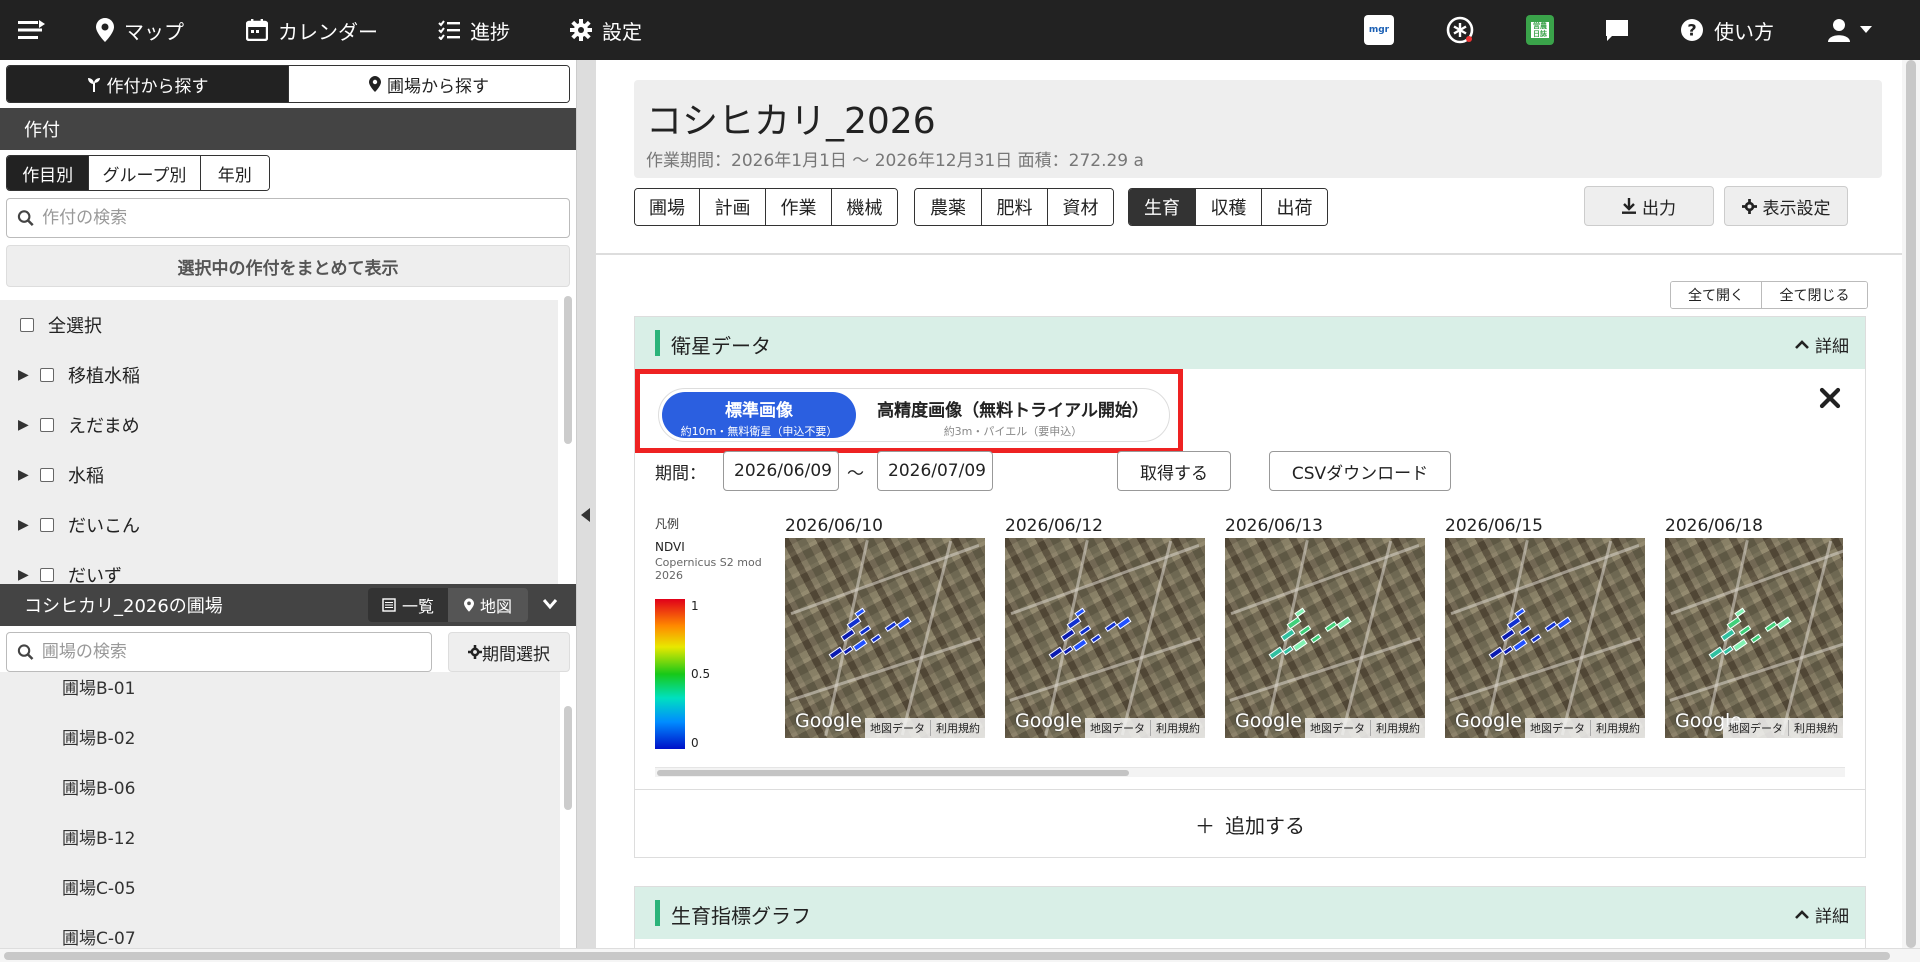 The image size is (1920, 962). I want to click on list-item: ▶ 水稲, so click(279, 475).